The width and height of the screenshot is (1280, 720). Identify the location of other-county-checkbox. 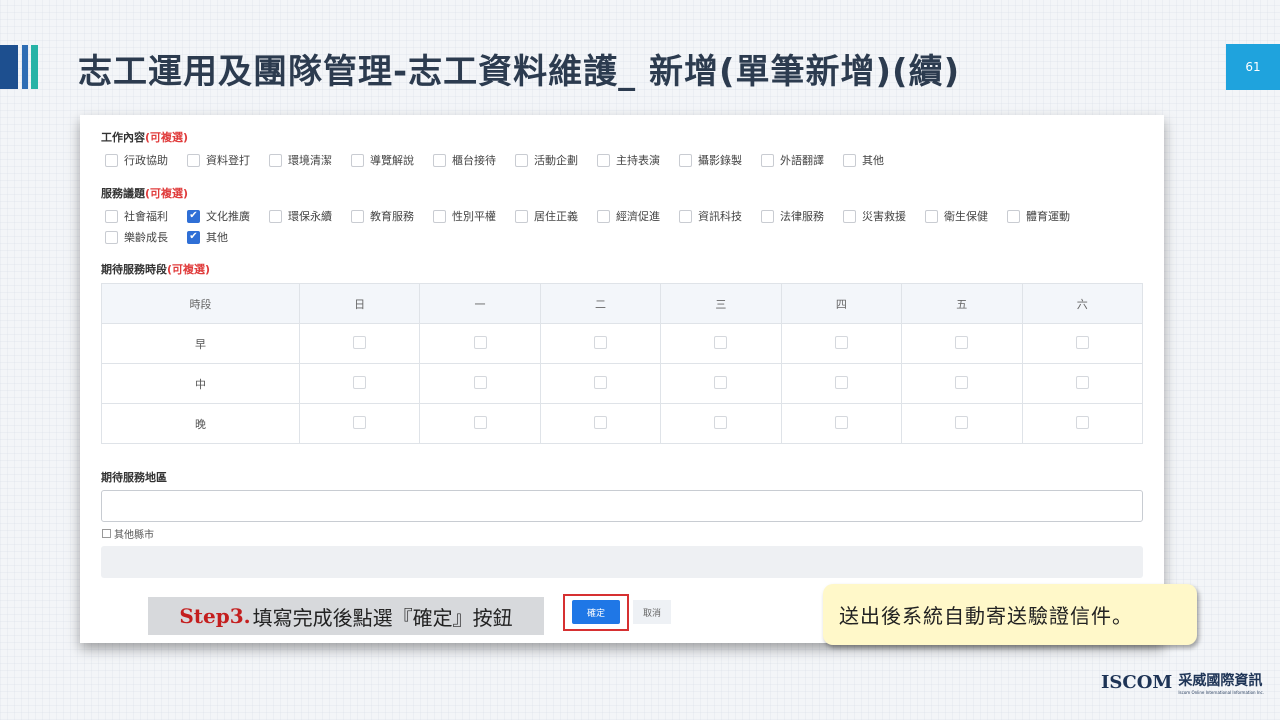
(106, 533).